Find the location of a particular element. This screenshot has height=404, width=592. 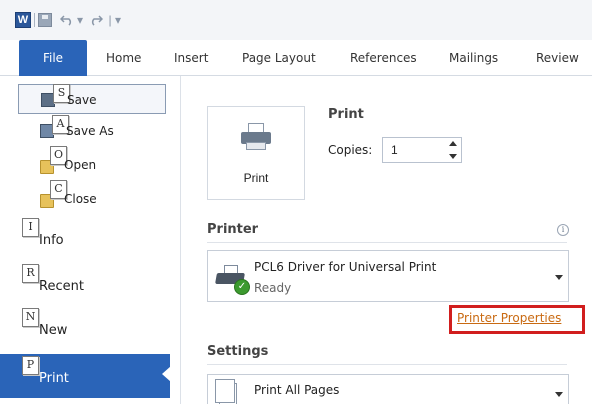

print-button-label: Print is located at coordinates (256, 178).